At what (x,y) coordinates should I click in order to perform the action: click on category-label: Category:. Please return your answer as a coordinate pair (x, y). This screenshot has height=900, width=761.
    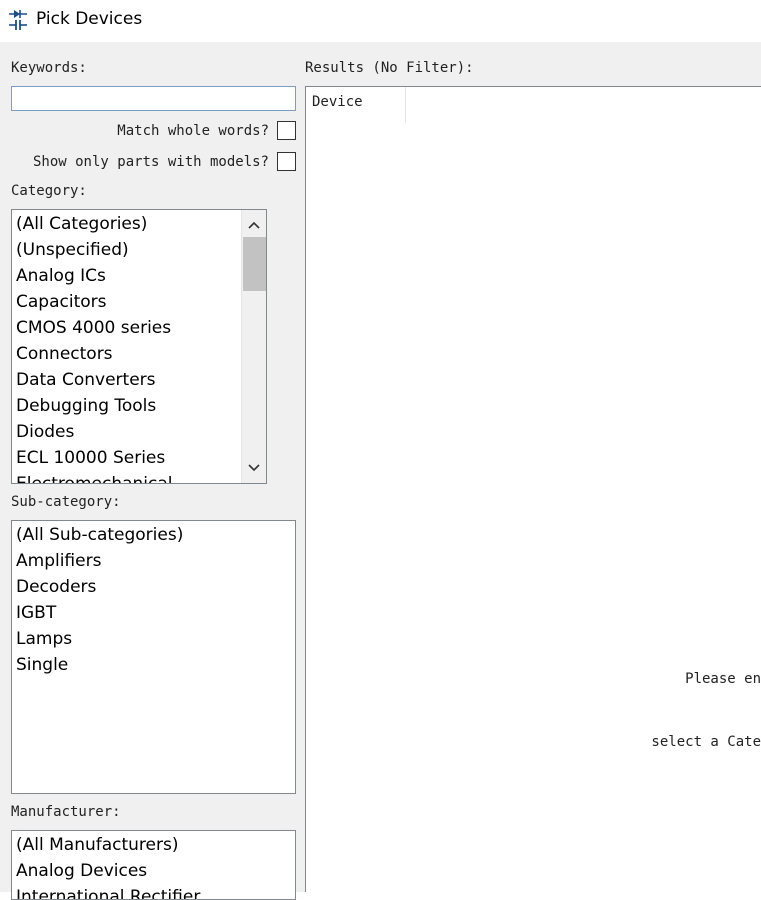
    Looking at the image, I should click on (49, 191).